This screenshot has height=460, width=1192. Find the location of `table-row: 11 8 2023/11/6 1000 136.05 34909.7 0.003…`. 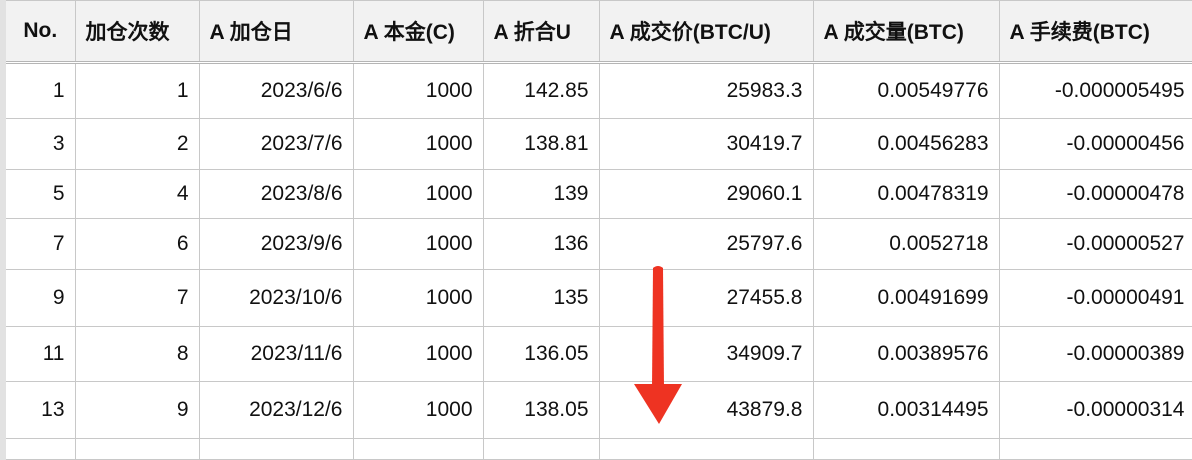

table-row: 11 8 2023/11/6 1000 136.05 34909.7 0.003… is located at coordinates (596, 354).